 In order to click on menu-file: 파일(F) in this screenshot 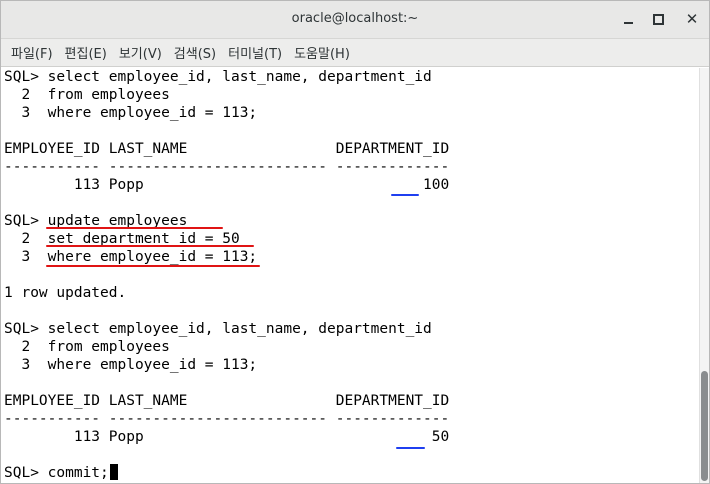, I will do `click(32, 52)`.